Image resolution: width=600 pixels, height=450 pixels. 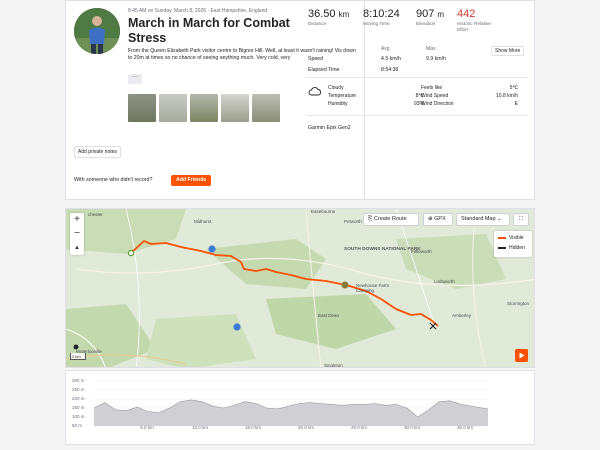 What do you see at coordinates (437, 104) in the screenshot?
I see `wind-direction-label: Wind Direction` at bounding box center [437, 104].